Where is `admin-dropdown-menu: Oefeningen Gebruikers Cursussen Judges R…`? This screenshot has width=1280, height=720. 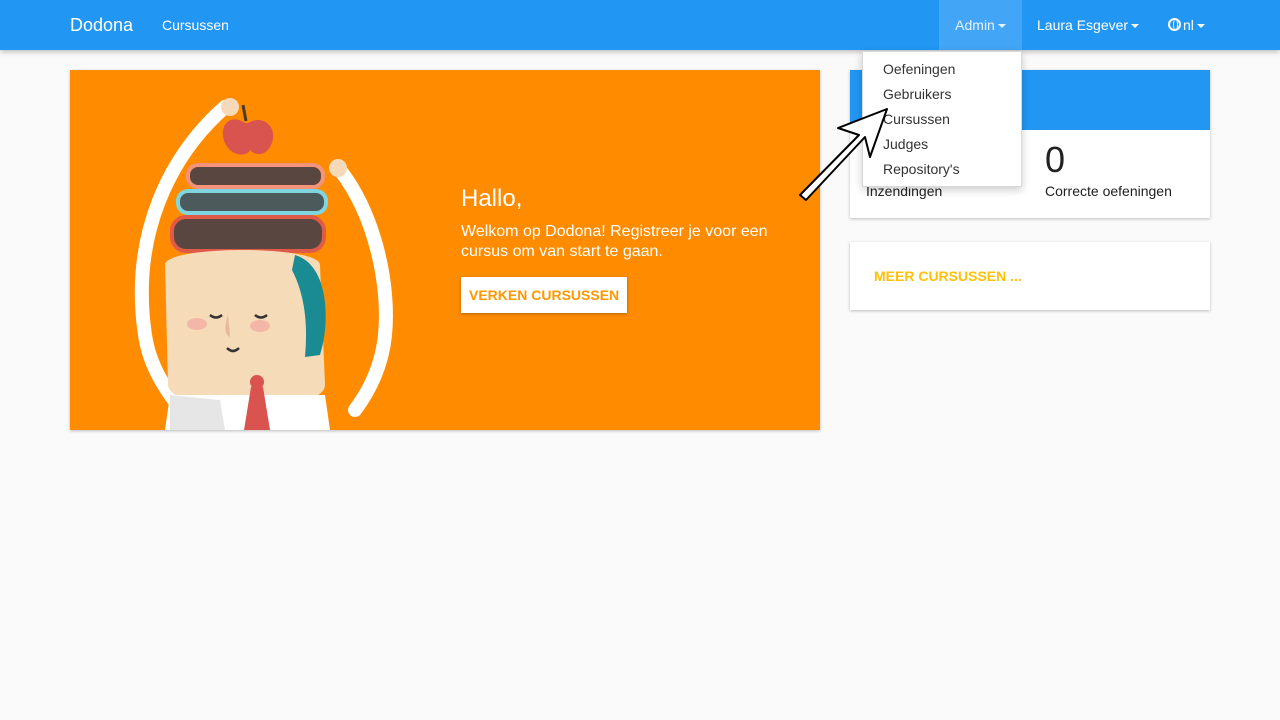
admin-dropdown-menu: Oefeningen Gebruikers Cursussen Judges R… is located at coordinates (942, 119).